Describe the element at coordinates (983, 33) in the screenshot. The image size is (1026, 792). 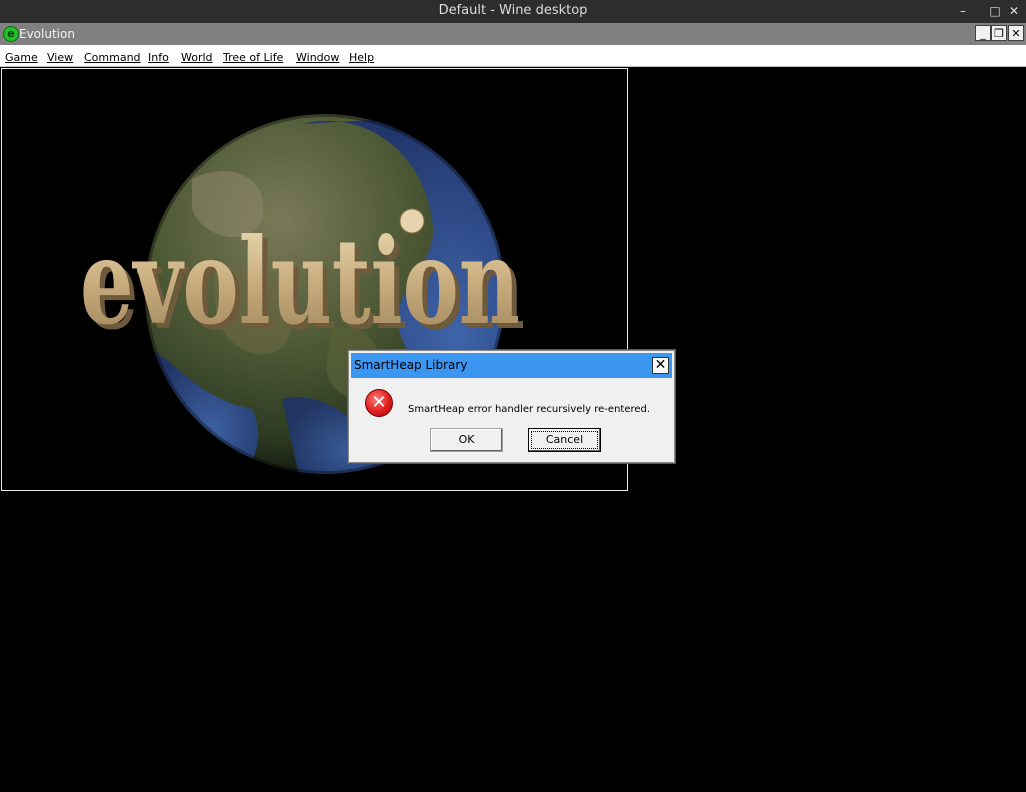
I see `app-minimize-button: _` at that location.